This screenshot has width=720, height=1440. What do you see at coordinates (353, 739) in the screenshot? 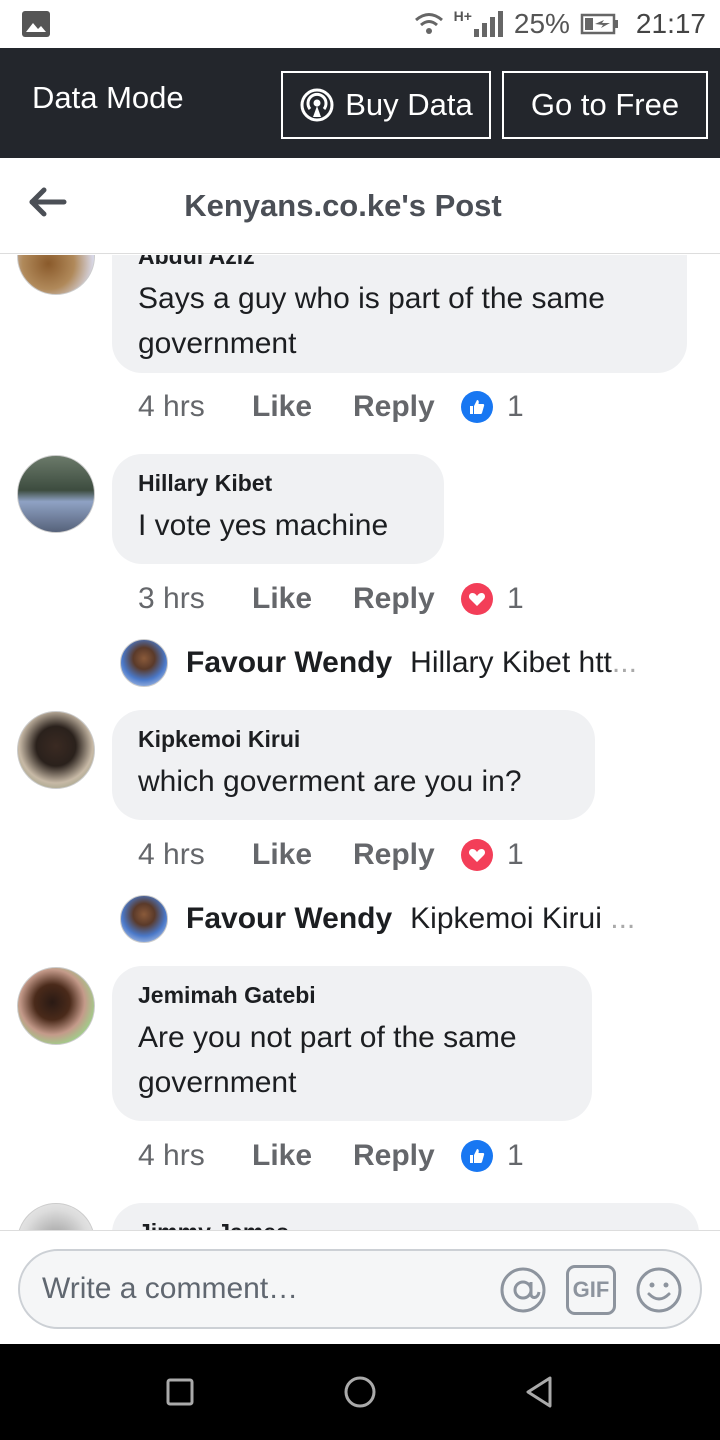
I see `comment-author: Kipkemoi Kirui` at bounding box center [353, 739].